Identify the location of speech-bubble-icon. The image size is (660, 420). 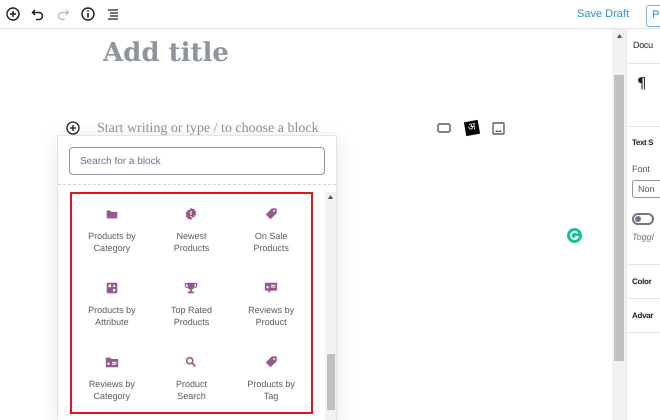
(271, 288).